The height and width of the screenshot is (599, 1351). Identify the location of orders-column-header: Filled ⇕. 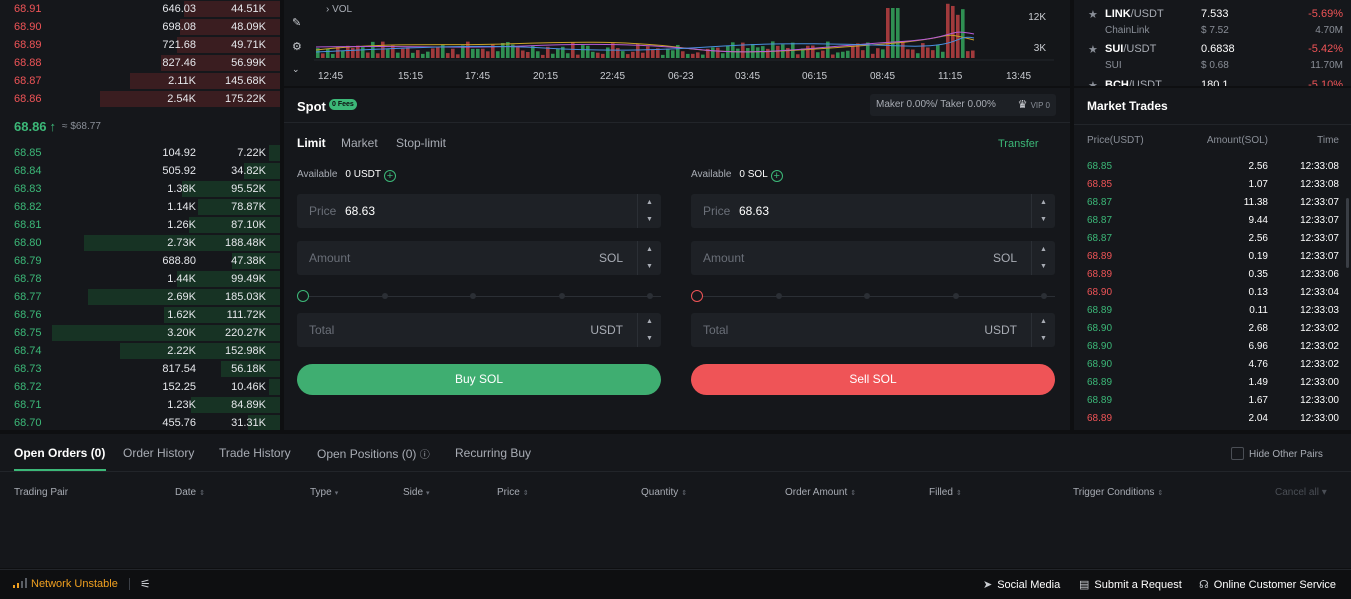
(945, 492).